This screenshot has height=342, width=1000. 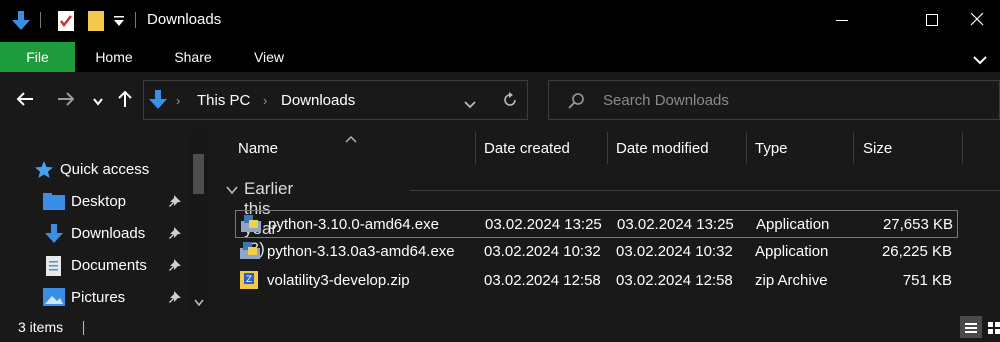 I want to click on search-placeholder: Search Downloads, so click(x=666, y=100).